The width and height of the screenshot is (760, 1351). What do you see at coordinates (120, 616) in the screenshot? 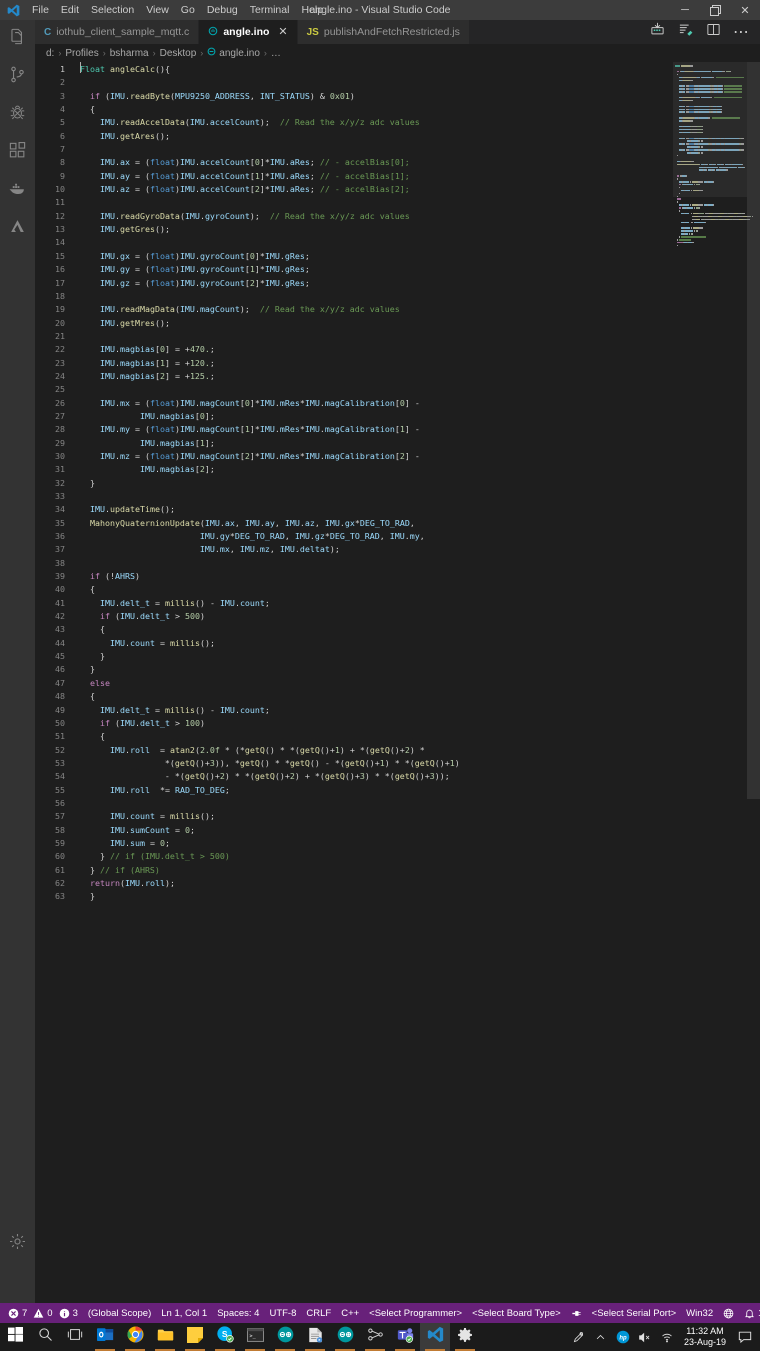
I see `code-line: 42 if (IMU.delt_t > 500)` at bounding box center [120, 616].